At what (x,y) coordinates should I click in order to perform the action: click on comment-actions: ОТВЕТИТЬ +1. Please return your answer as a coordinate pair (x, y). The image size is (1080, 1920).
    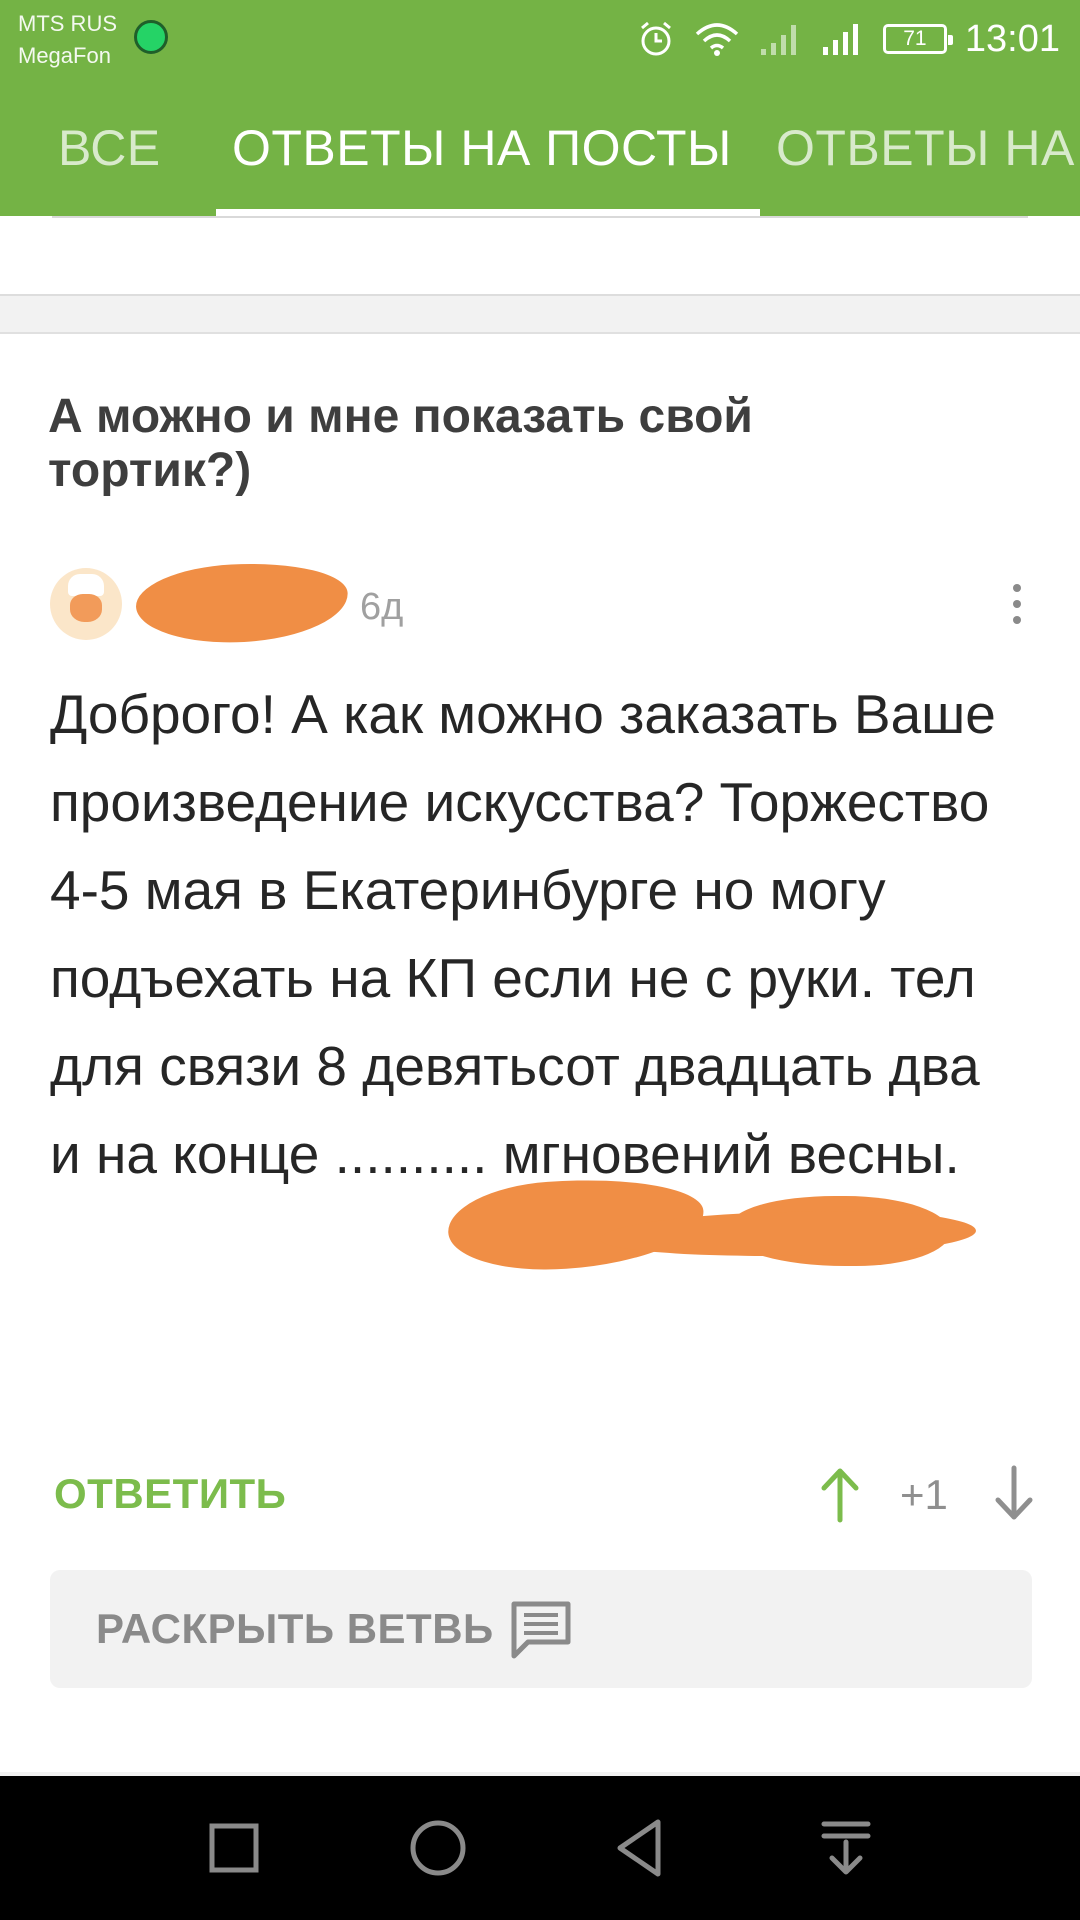
    Looking at the image, I should click on (544, 1494).